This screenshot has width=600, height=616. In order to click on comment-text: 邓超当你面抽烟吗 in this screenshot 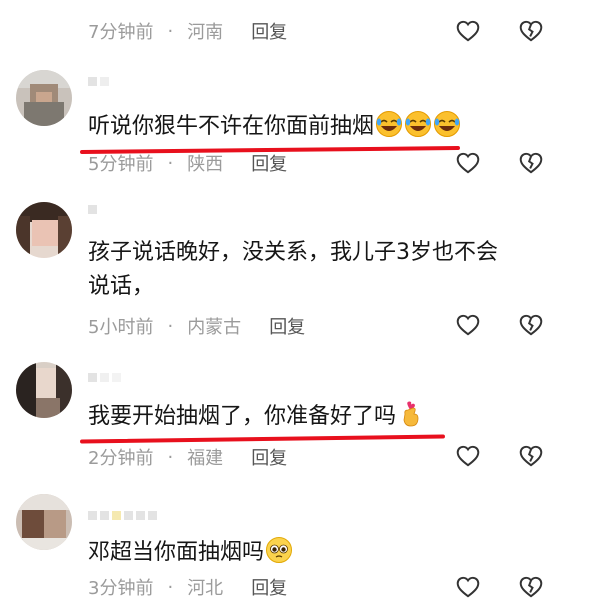, I will do `click(190, 553)`.